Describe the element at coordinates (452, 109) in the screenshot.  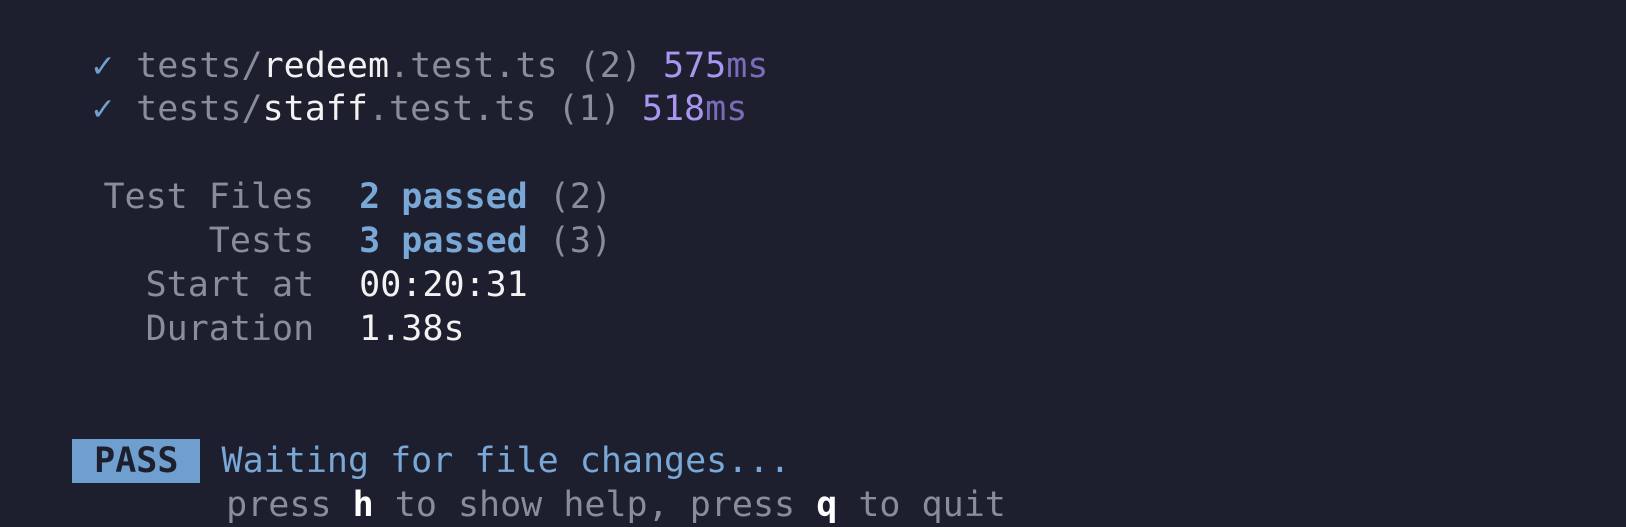
I see `test-path-suffix: .test.ts` at that location.